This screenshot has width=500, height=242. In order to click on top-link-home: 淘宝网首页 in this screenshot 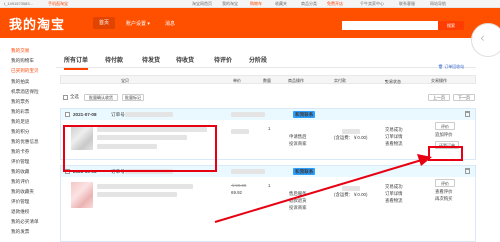, I will do `click(202, 4)`.